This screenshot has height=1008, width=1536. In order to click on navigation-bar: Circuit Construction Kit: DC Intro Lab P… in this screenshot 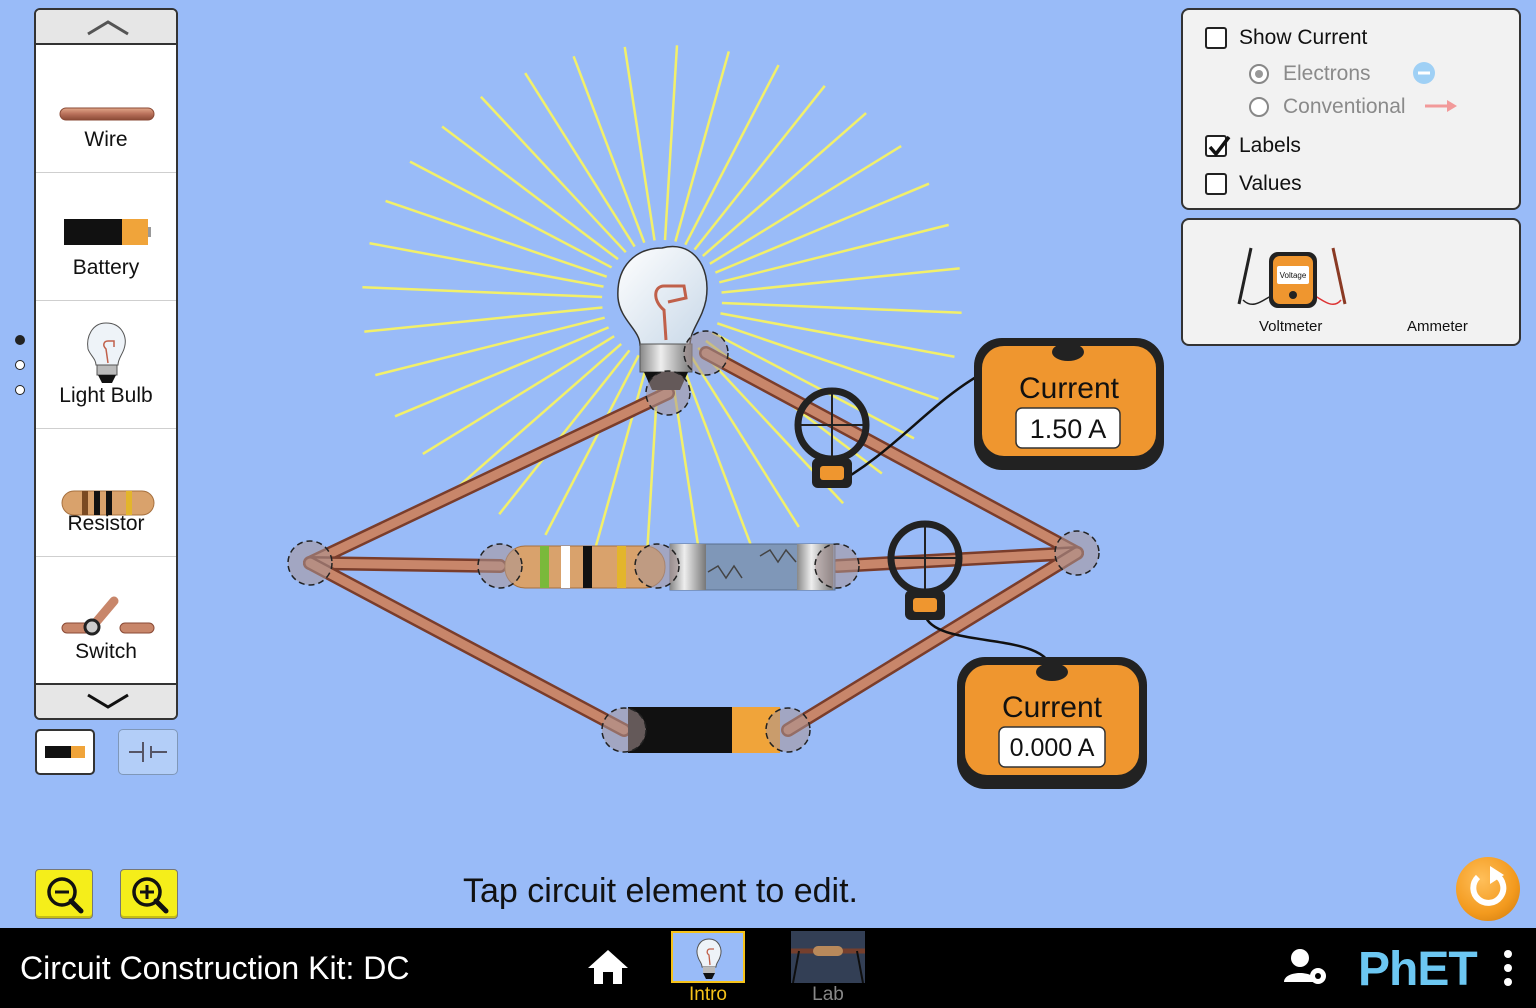, I will do `click(768, 968)`.